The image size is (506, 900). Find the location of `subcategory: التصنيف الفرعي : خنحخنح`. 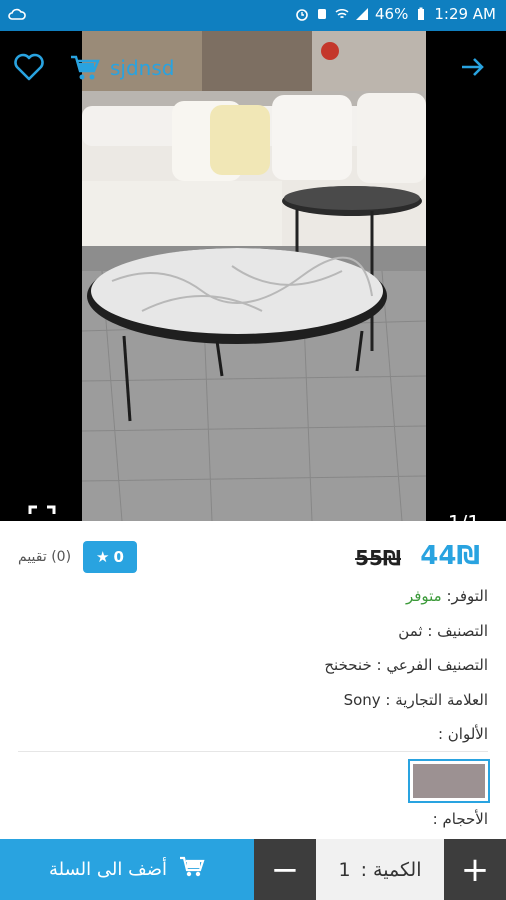

subcategory: التصنيف الفرعي : خنحخنح is located at coordinates (406, 665).